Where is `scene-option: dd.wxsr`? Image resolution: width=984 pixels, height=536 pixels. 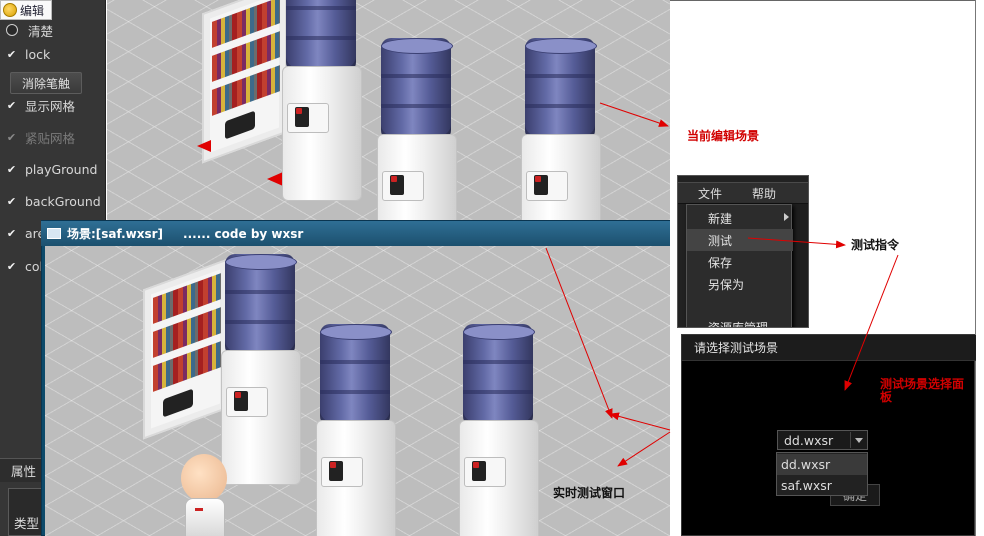
scene-option: dd.wxsr is located at coordinates (822, 464).